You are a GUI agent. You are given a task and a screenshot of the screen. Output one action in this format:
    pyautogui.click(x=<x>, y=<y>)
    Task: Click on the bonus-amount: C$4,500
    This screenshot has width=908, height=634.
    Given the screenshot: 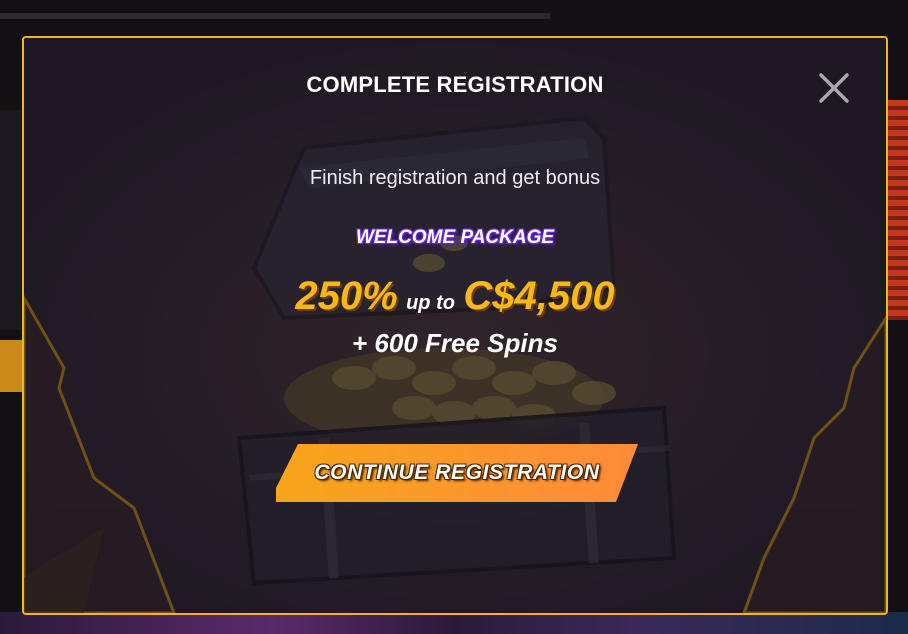 What is the action you would take?
    pyautogui.click(x=539, y=296)
    